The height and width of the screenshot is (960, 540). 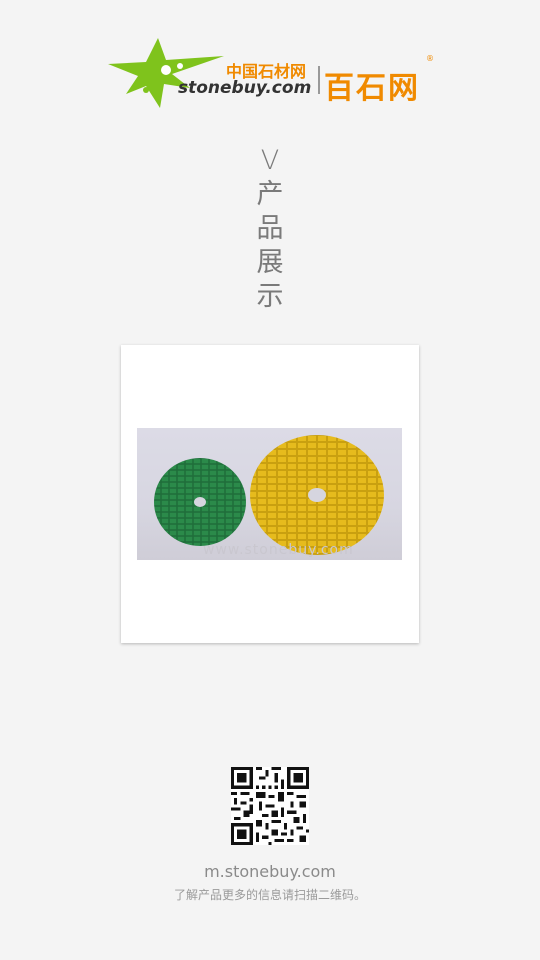 I want to click on brand-logo: 中国石材网 stonebuy.com 百石网 ®, so click(x=271, y=73).